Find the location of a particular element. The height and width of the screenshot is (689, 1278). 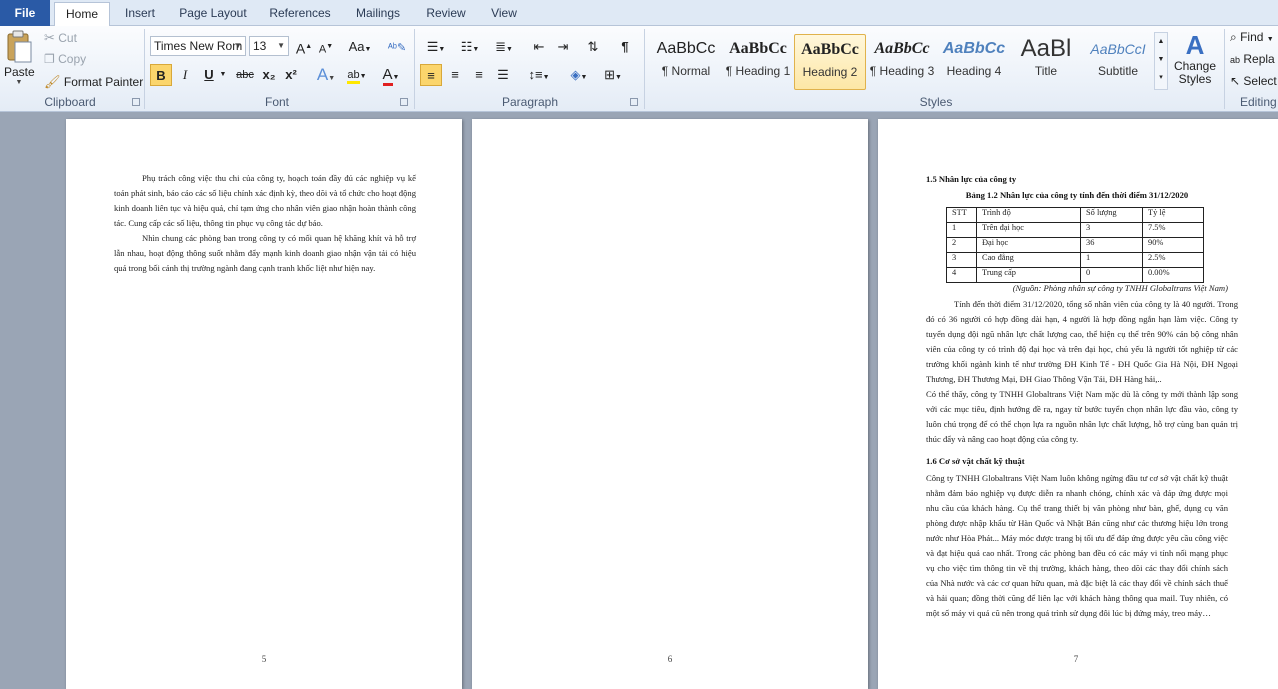

increase-indent-button: ⇥ is located at coordinates (563, 47).